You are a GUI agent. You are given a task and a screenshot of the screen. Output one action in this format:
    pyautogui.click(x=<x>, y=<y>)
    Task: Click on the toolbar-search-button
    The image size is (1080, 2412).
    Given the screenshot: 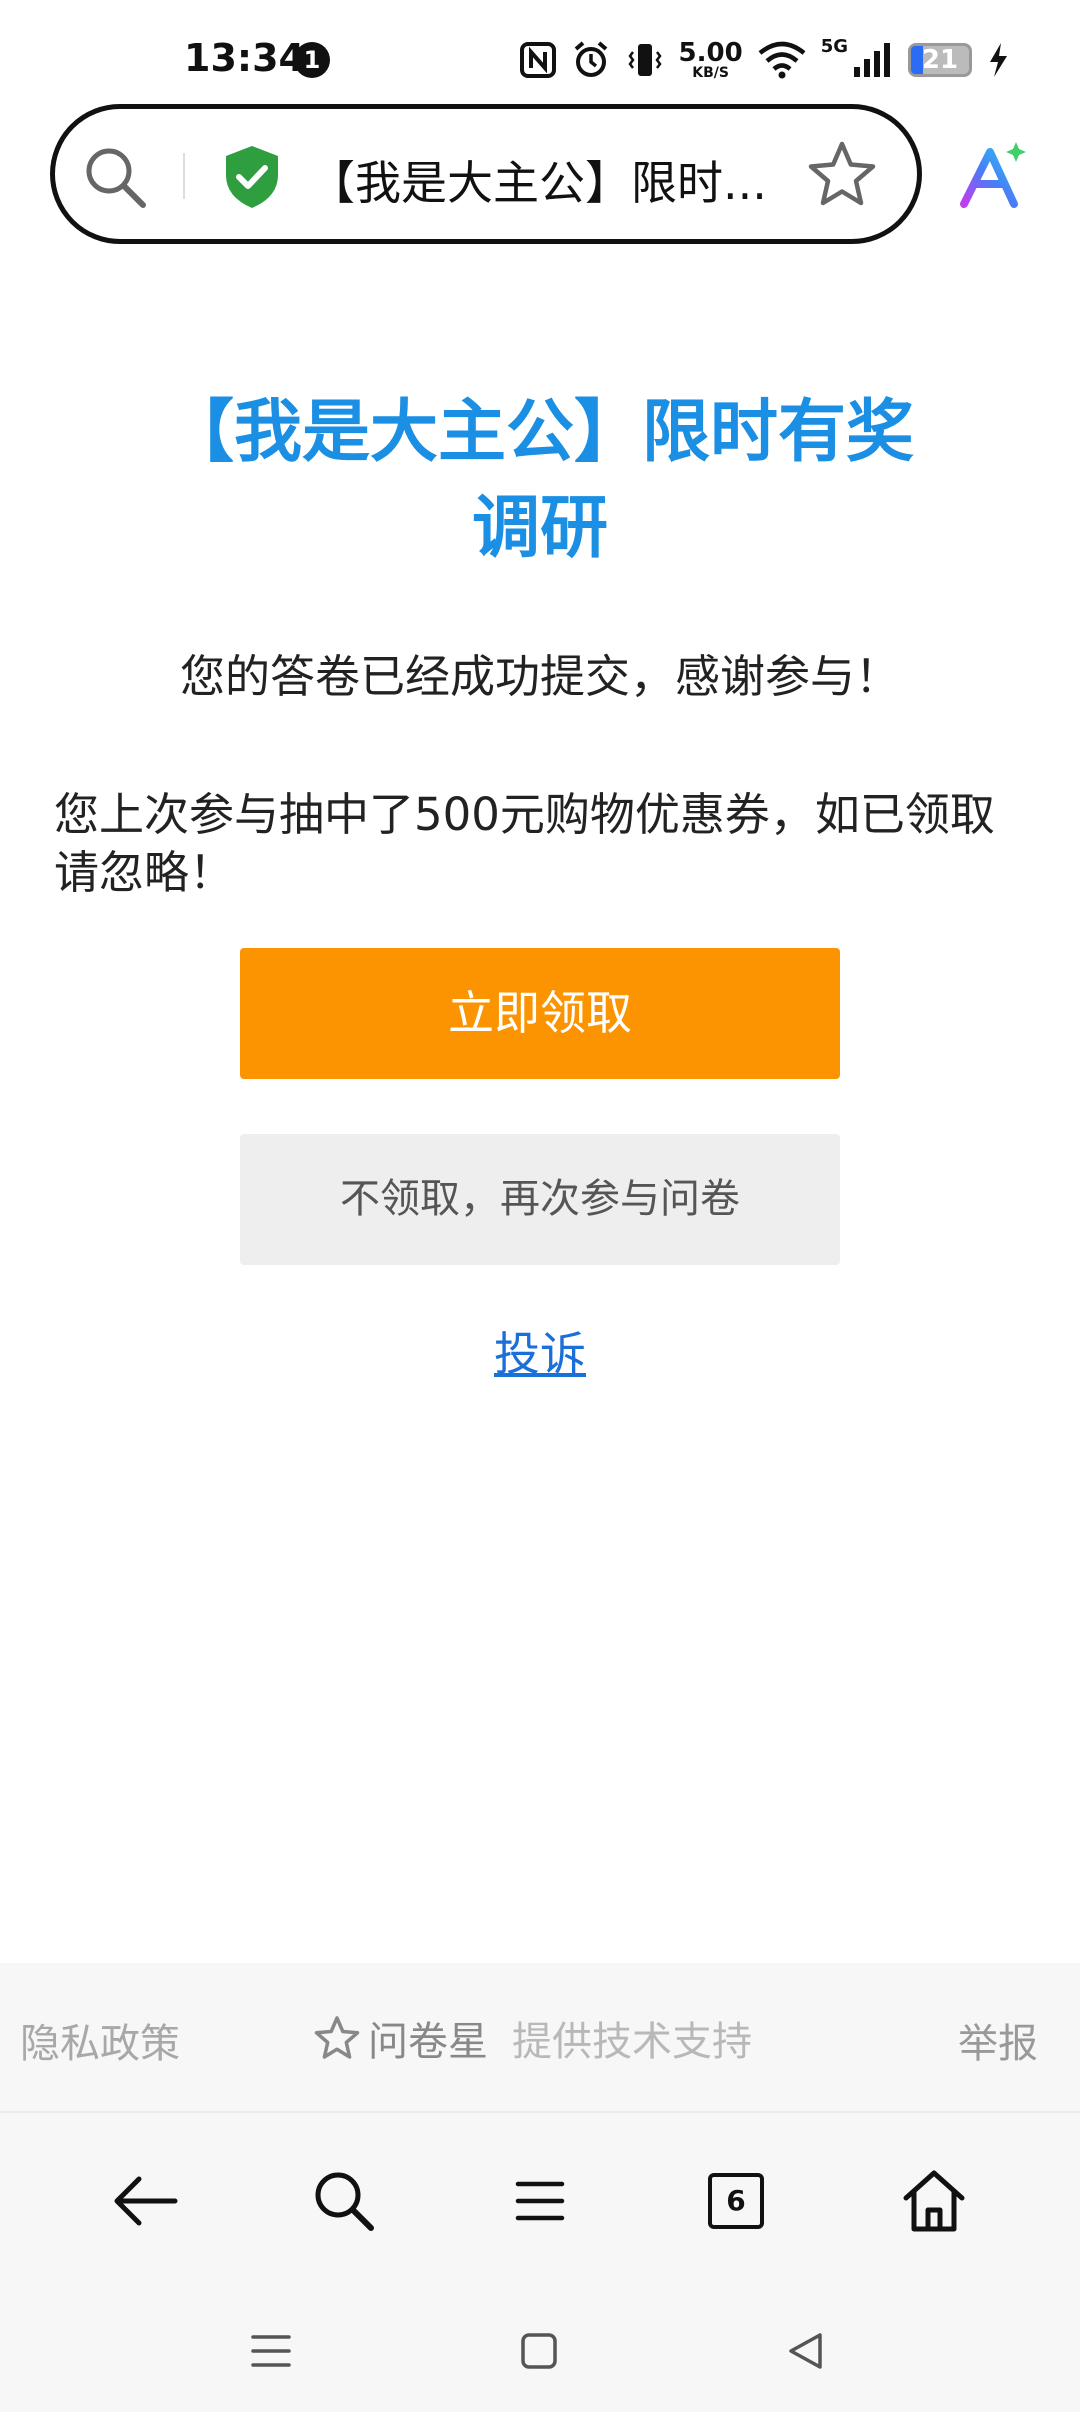 What is the action you would take?
    pyautogui.click(x=344, y=2201)
    